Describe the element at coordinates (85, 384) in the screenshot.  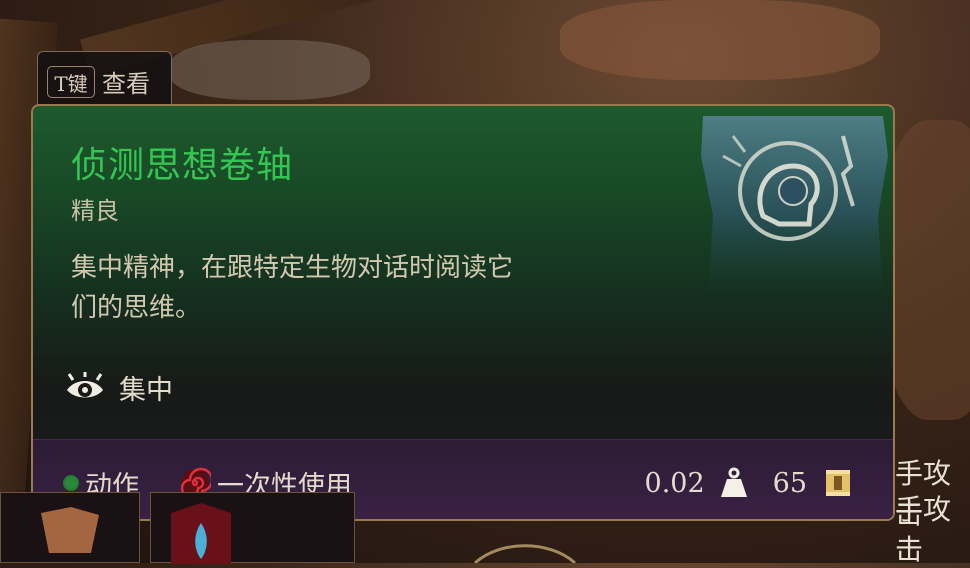
I see `concentration-eye-icon` at that location.